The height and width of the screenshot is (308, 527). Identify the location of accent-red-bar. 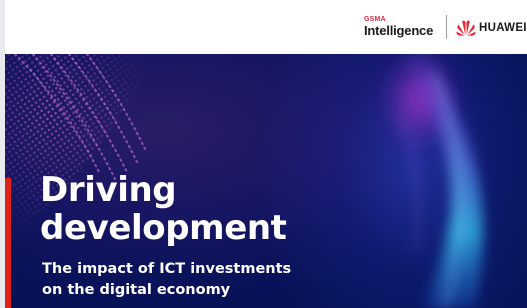
(8, 243).